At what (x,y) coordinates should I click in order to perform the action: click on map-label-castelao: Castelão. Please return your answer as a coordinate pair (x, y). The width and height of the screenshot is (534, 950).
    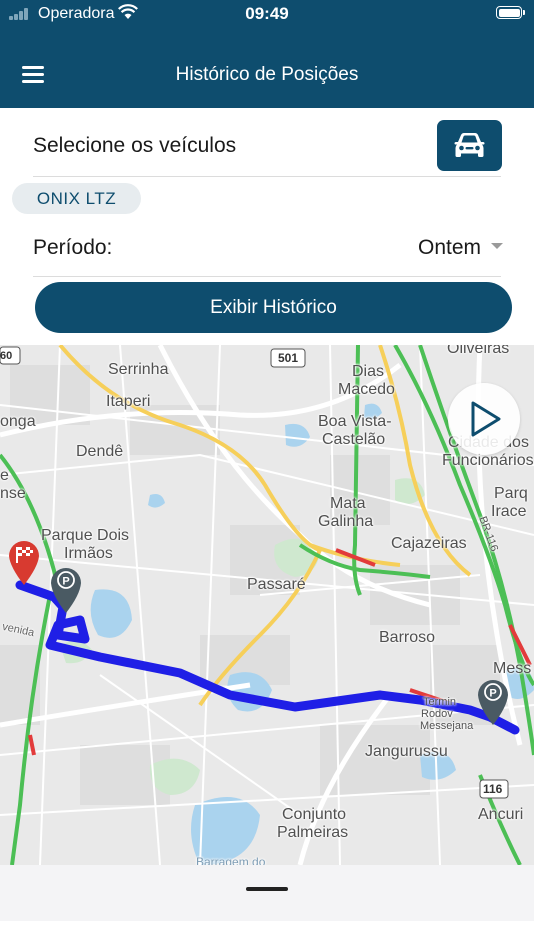
    Looking at the image, I should click on (354, 439).